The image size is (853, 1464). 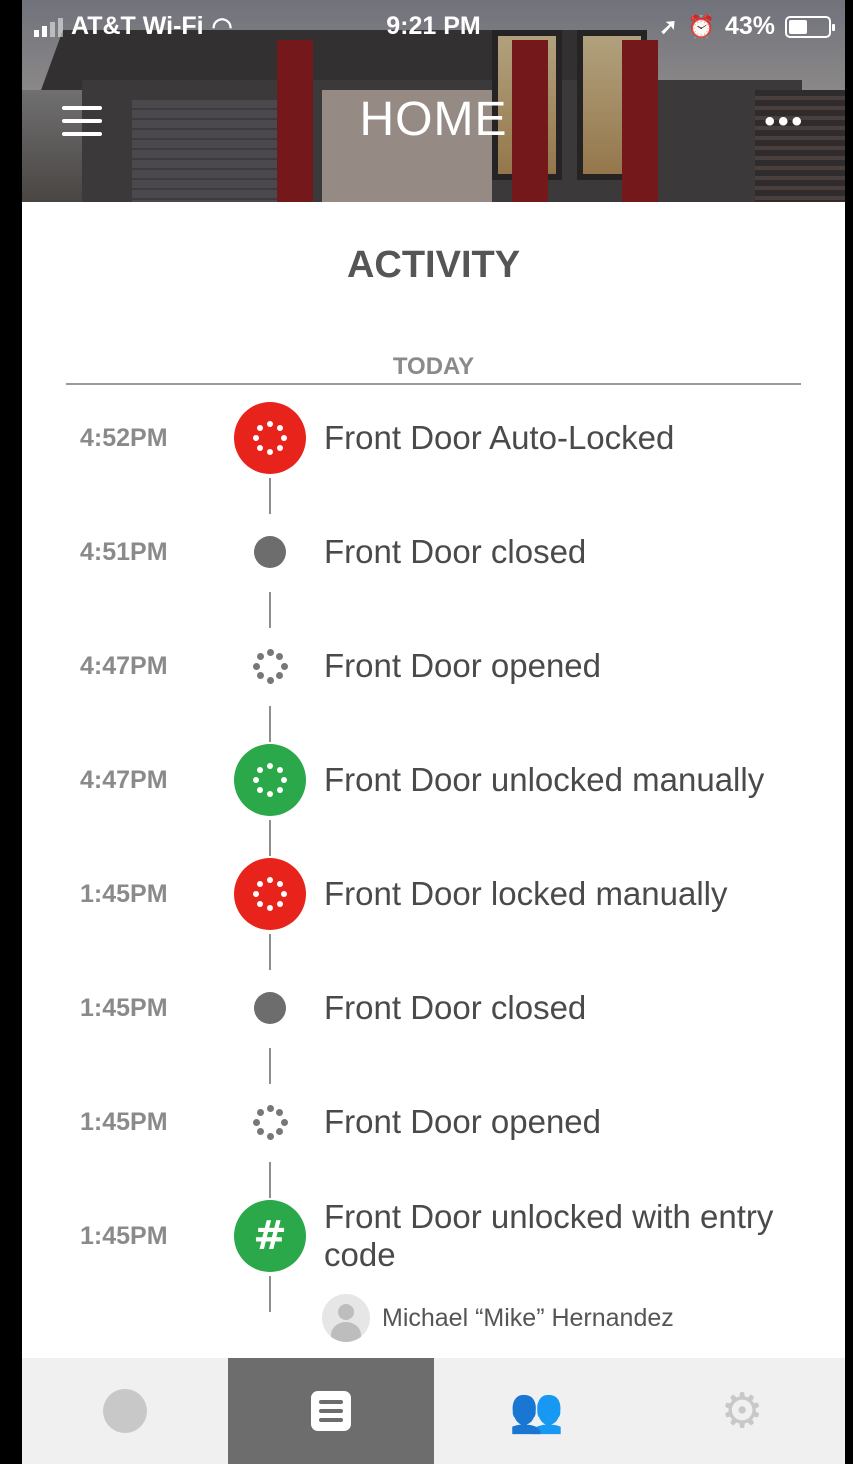 I want to click on tab-guests: 👥, so click(x=537, y=1411).